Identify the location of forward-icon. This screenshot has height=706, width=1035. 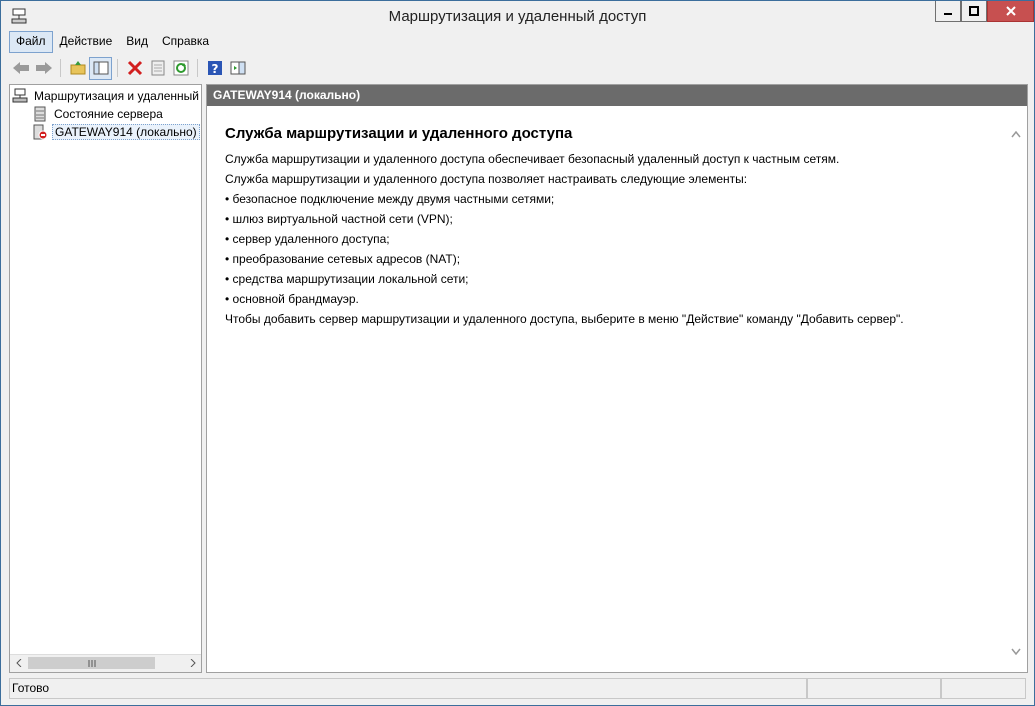
(43, 68).